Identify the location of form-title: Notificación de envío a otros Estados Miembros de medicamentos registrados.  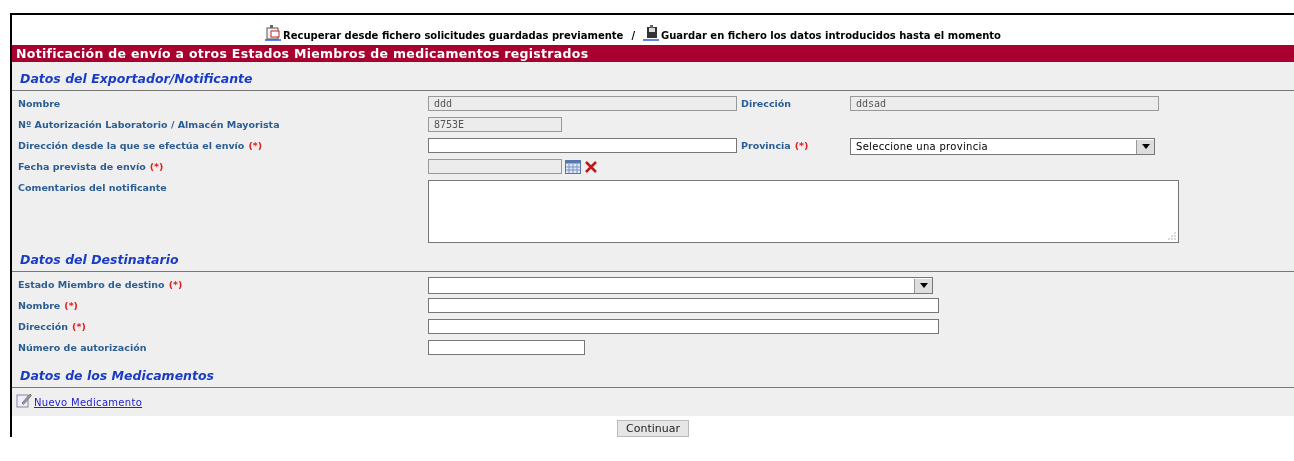
(653, 53).